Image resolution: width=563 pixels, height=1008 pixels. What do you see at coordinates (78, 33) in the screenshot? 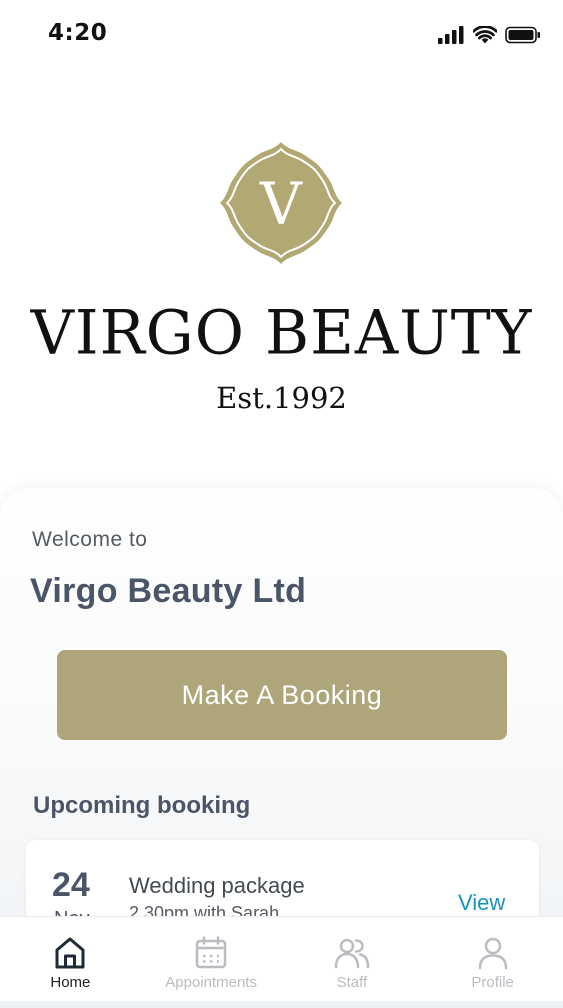
I see `status-time: 4:20` at bounding box center [78, 33].